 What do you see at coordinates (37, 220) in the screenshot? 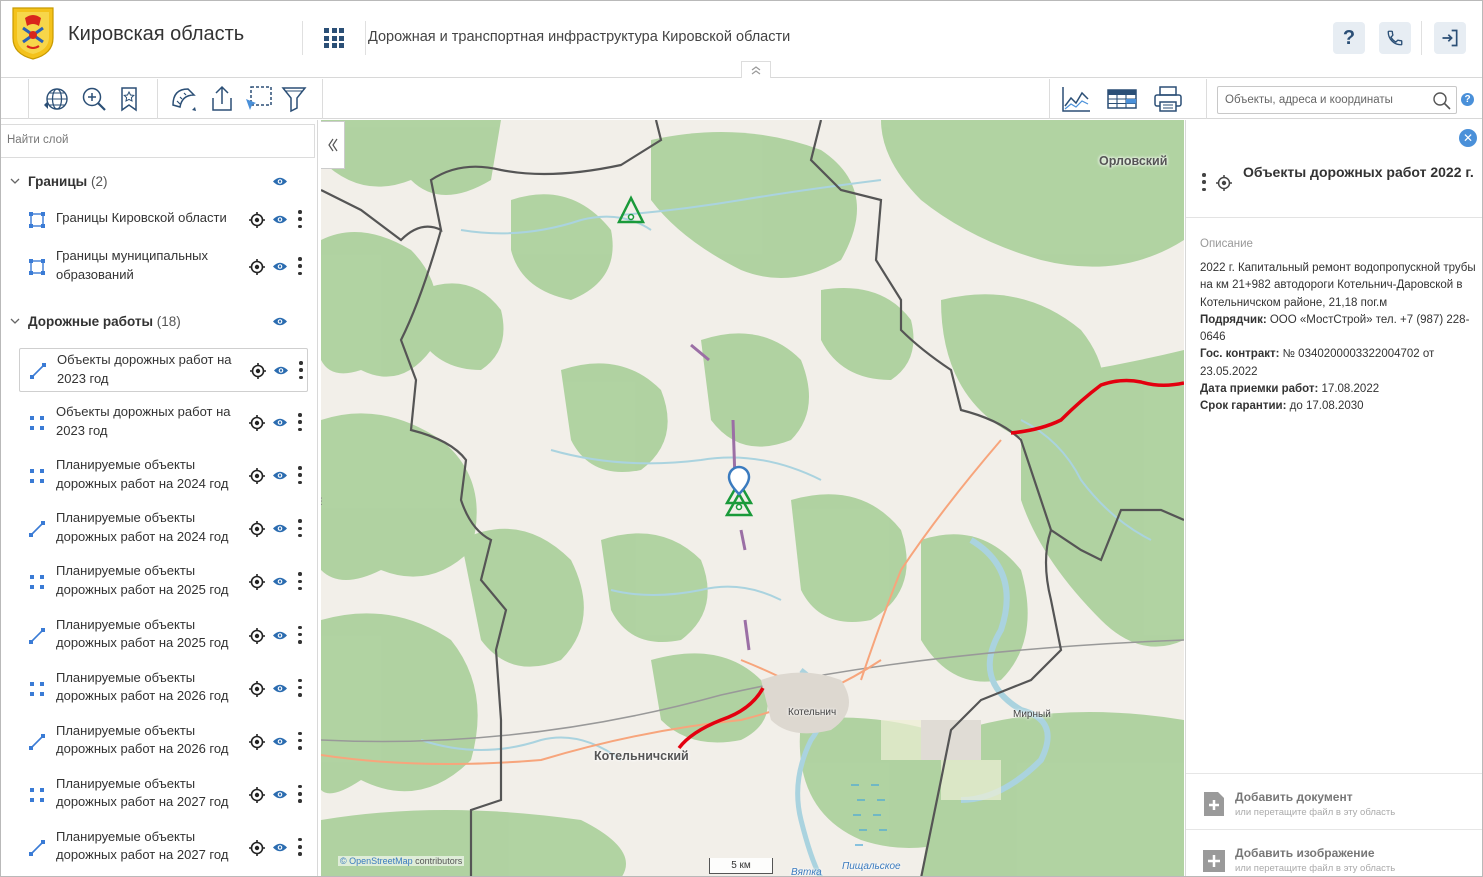
I see `polygon-icon` at bounding box center [37, 220].